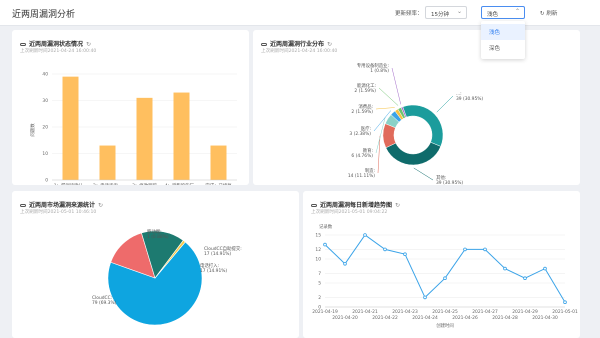 This screenshot has width=600, height=338. Describe the element at coordinates (360, 134) in the screenshot. I see `slice-value-label: 3 (2.38%)` at that location.